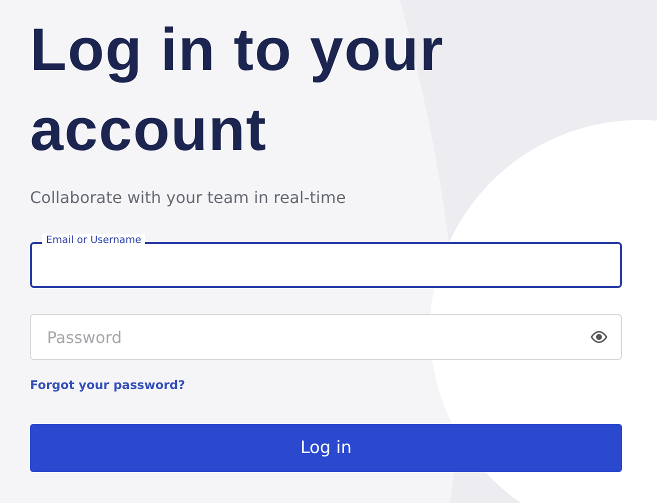 The height and width of the screenshot is (503, 657). I want to click on forgot-password-link: Forgot your password?, so click(108, 385).